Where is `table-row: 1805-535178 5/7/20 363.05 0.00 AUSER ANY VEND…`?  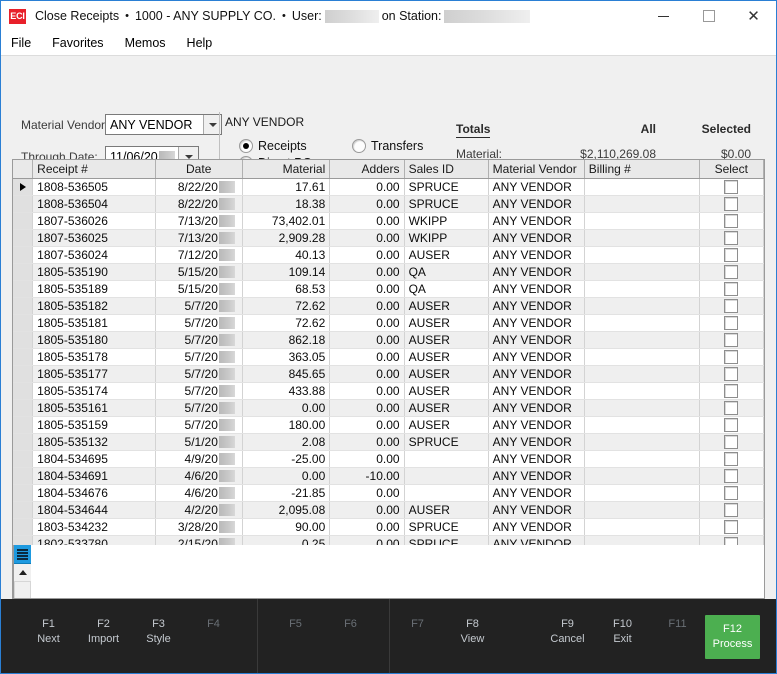
table-row: 1805-535178 5/7/20 363.05 0.00 AUSER ANY VEND… is located at coordinates (388, 357).